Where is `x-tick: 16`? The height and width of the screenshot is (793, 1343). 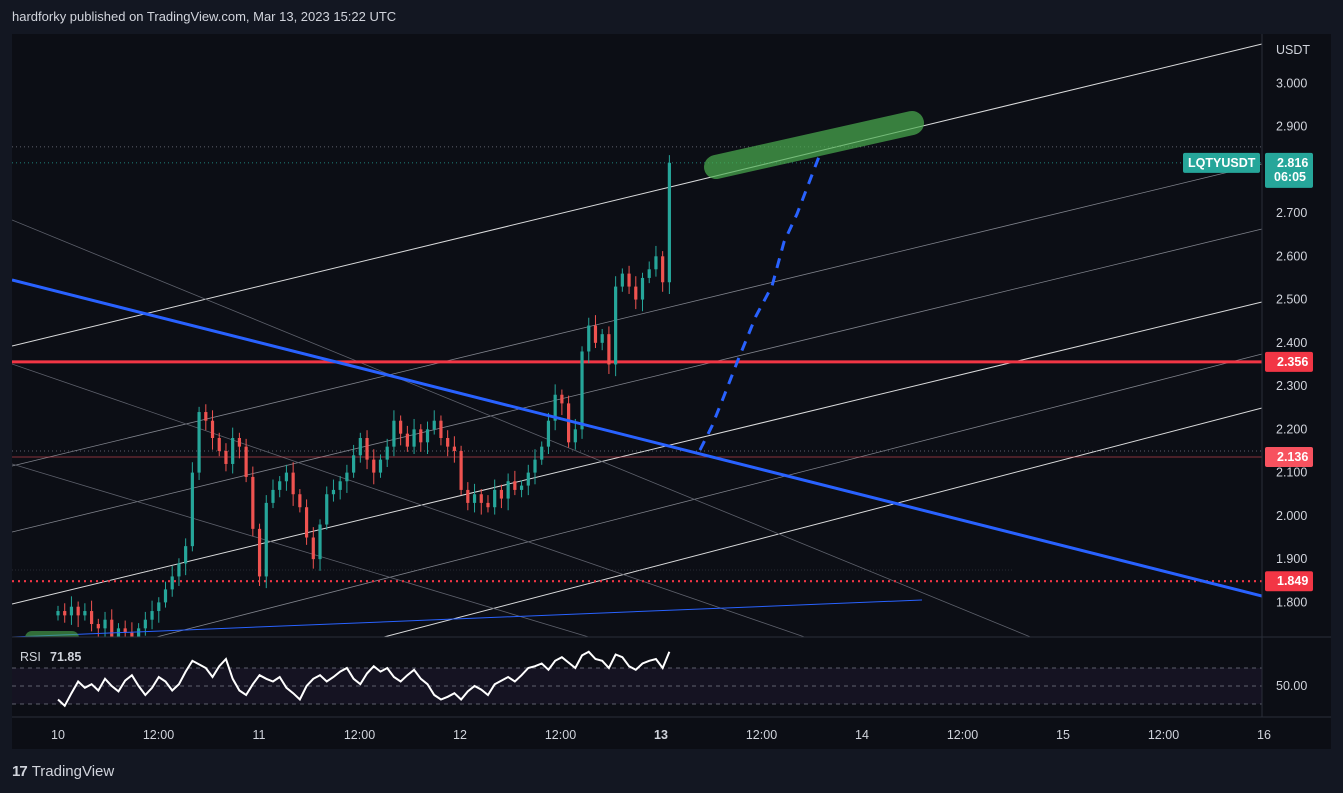 x-tick: 16 is located at coordinates (1264, 735).